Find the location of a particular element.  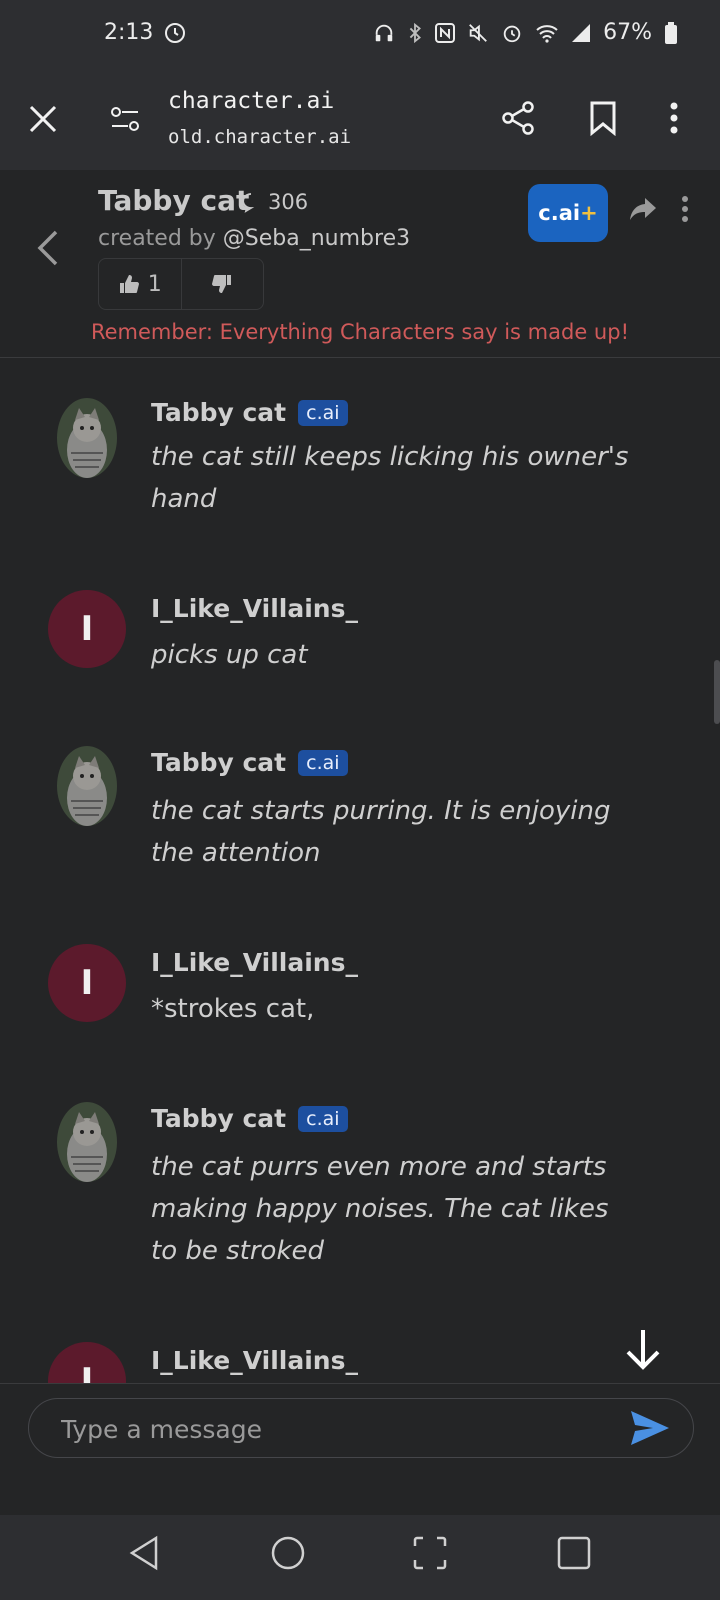

wifi-icon is located at coordinates (547, 33).